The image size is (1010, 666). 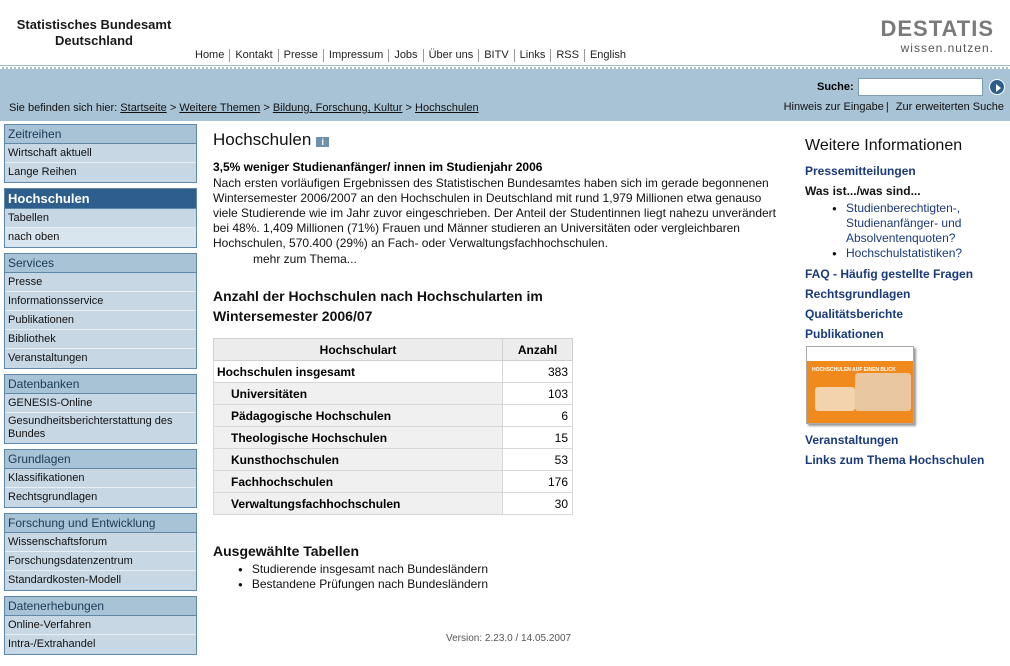 What do you see at coordinates (905, 314) in the screenshot?
I see `qualitaetsberichte-link: Qualitätsberichte` at bounding box center [905, 314].